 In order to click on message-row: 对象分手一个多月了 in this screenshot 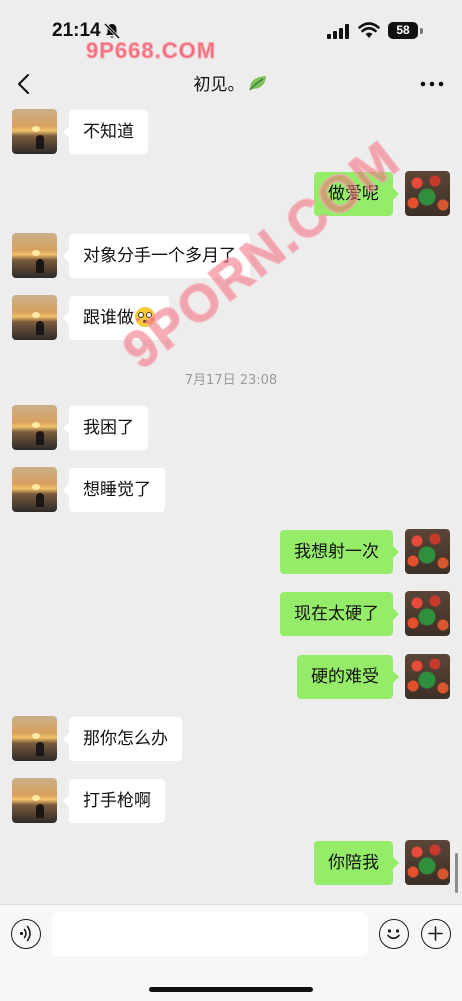, I will do `click(231, 256)`.